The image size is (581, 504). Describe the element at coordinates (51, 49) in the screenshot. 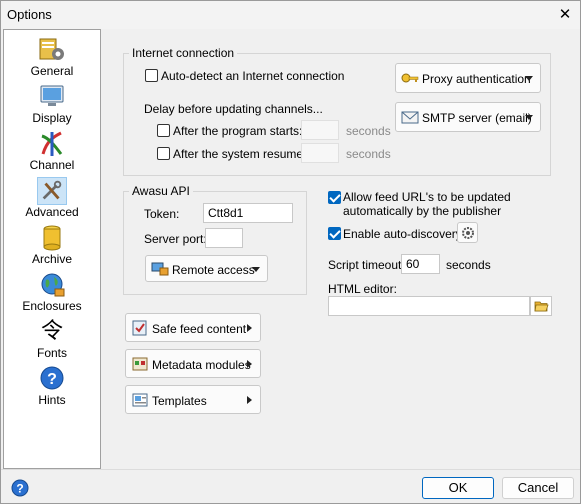

I see `gear-folder-icon` at that location.